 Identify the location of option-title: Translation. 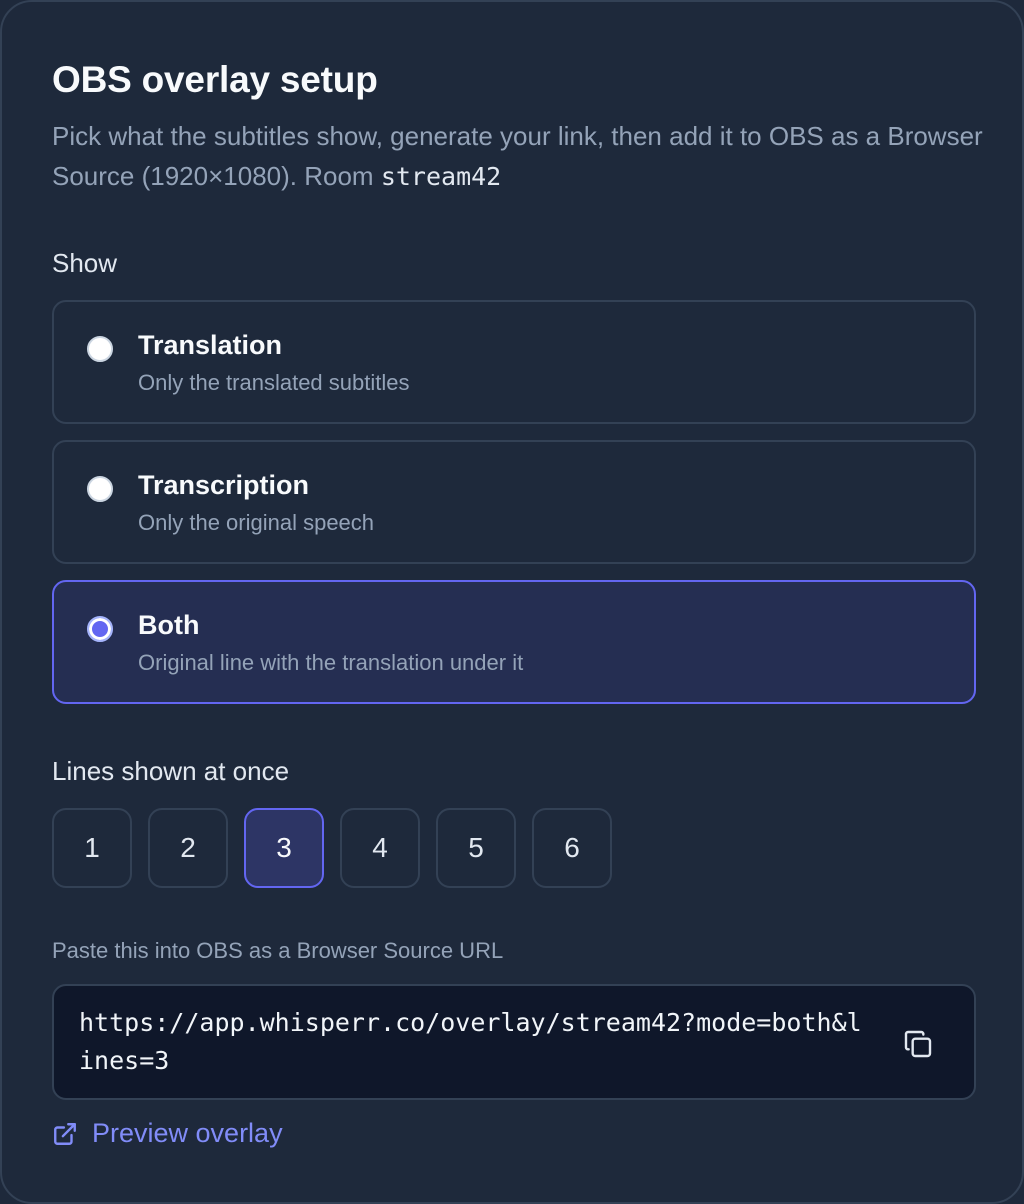
(210, 345).